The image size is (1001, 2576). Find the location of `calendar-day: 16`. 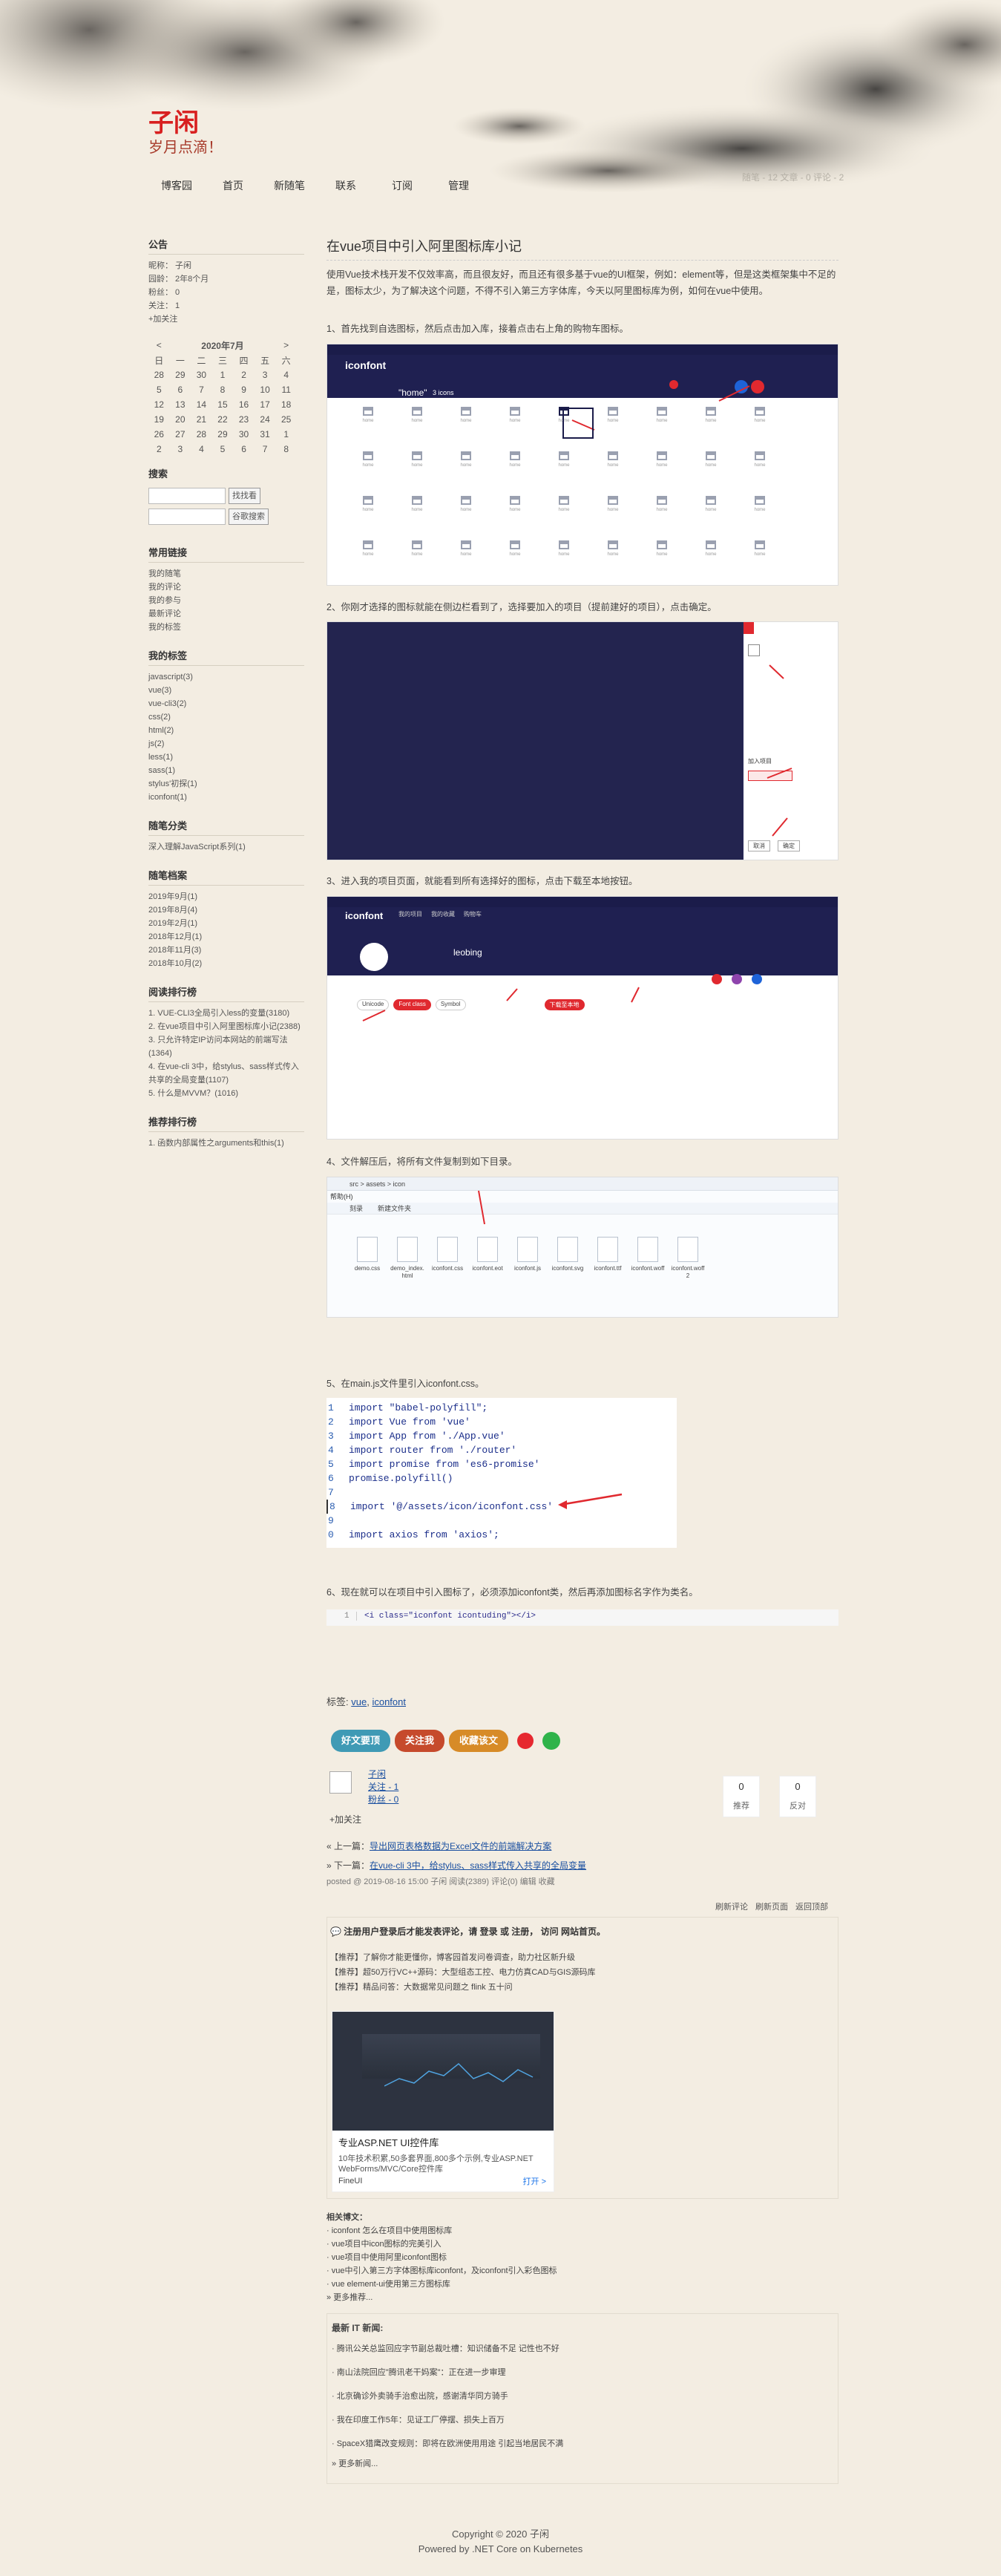

calendar-day: 16 is located at coordinates (244, 405).